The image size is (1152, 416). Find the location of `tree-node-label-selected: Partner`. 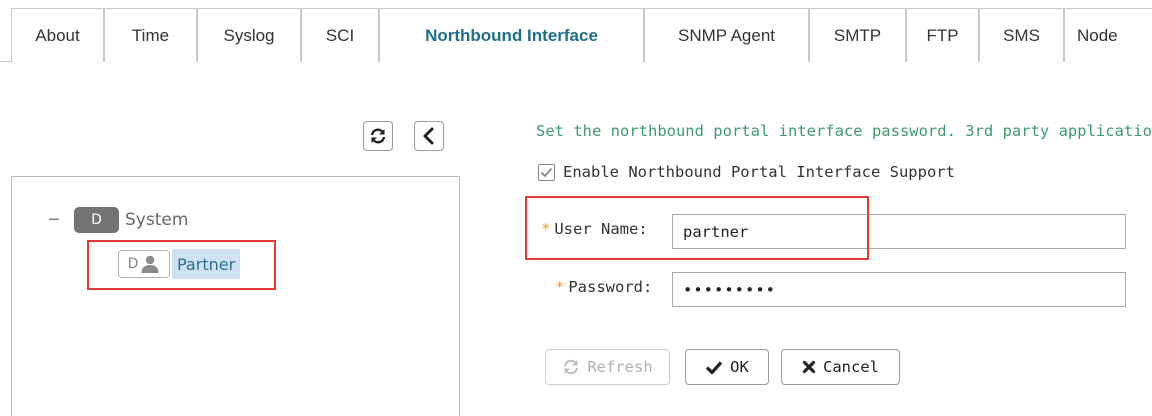

tree-node-label-selected: Partner is located at coordinates (206, 264).